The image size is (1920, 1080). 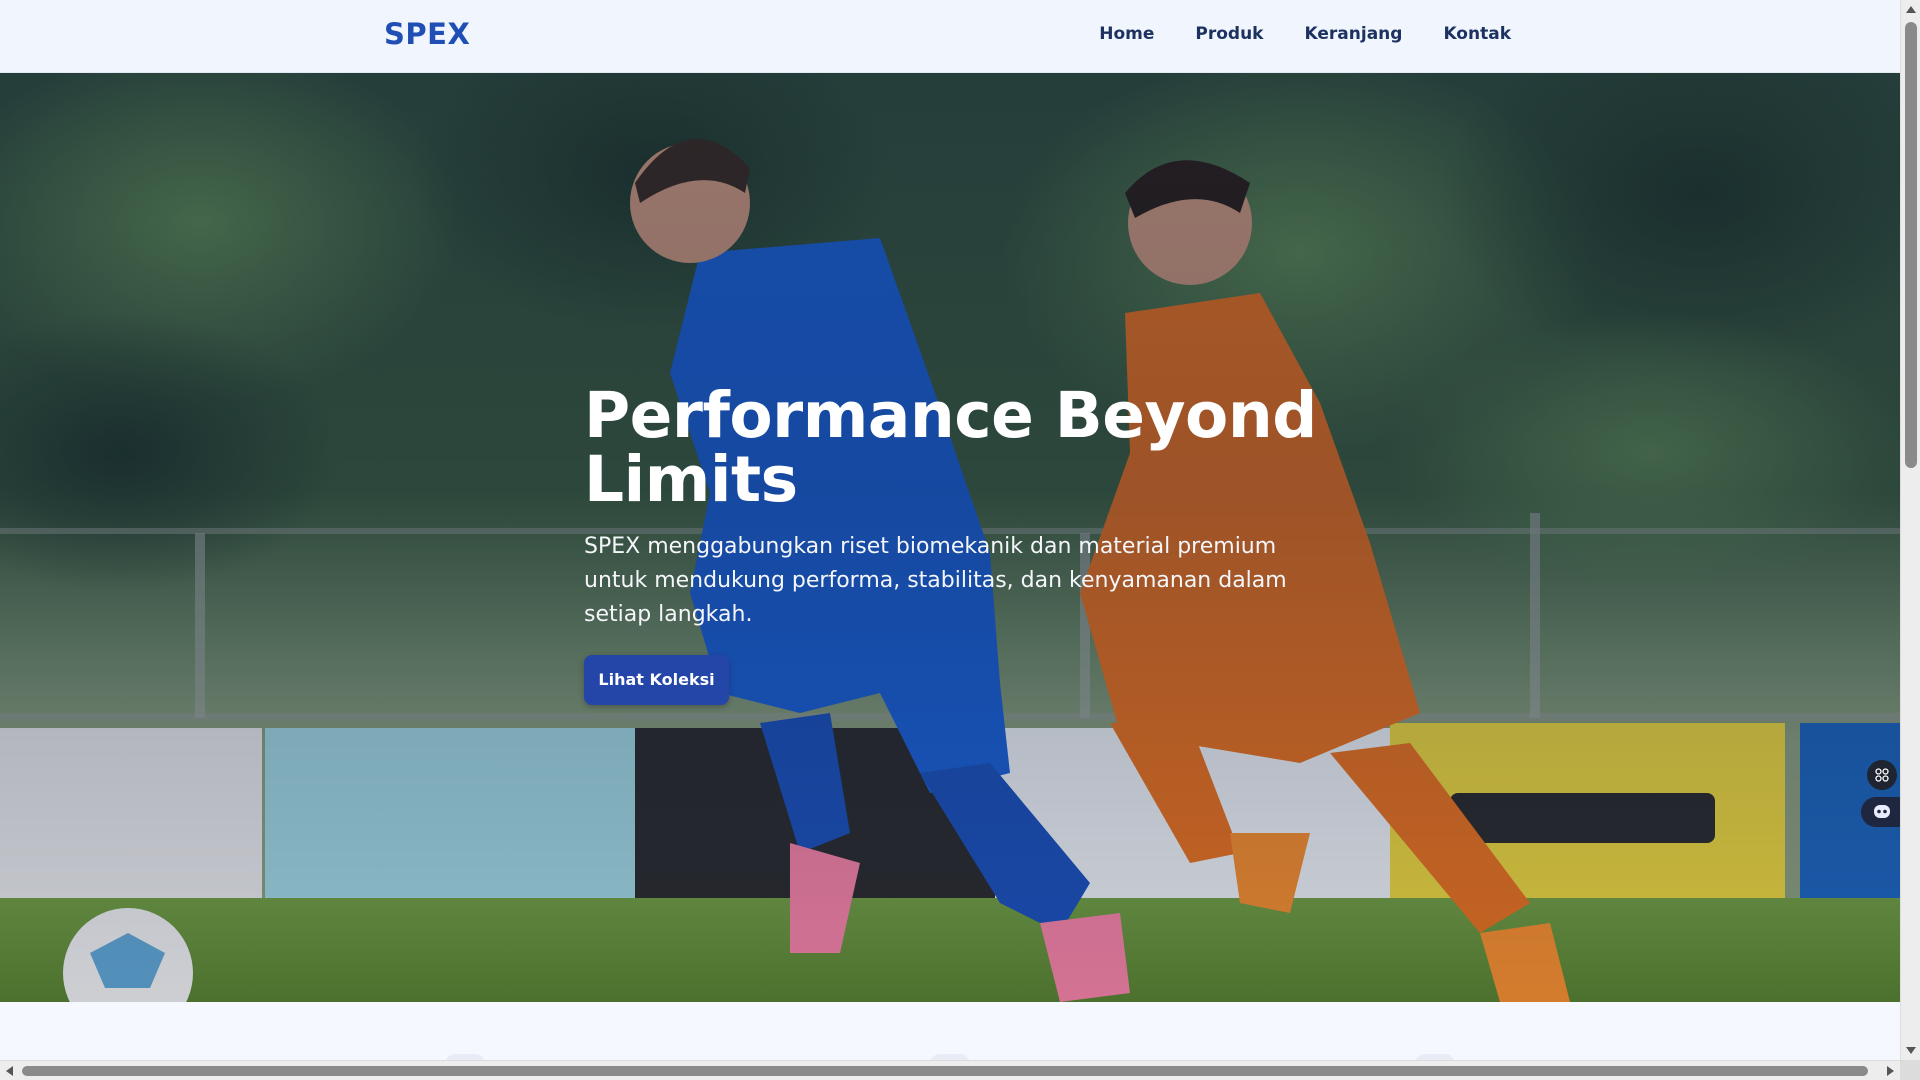 I want to click on scroll-down-arrow-icon, so click(x=1911, y=1050).